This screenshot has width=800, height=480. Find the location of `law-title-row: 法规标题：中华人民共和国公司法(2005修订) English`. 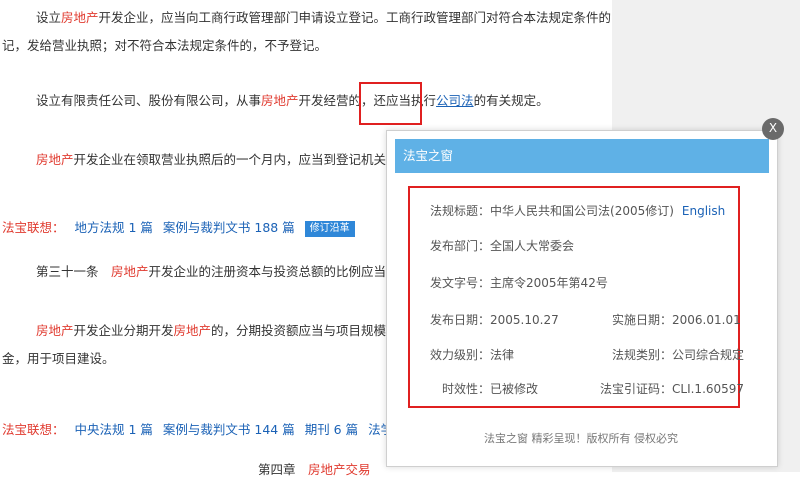

law-title-row: 法规标题：中华人民共和国公司法(2005修订) English is located at coordinates (577, 210).